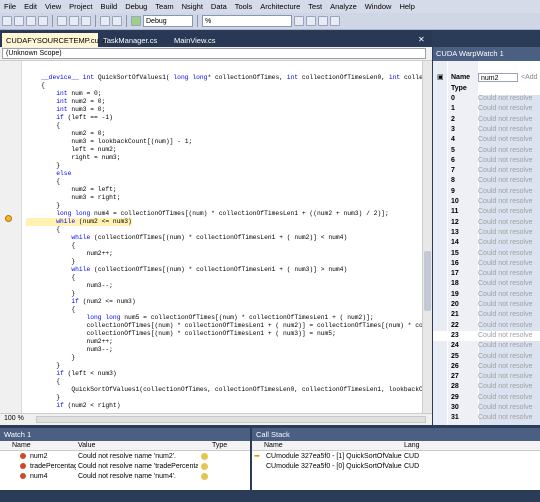 The height and width of the screenshot is (502, 540). What do you see at coordinates (86, 446) in the screenshot?
I see `watch-value-header: Value` at bounding box center [86, 446].